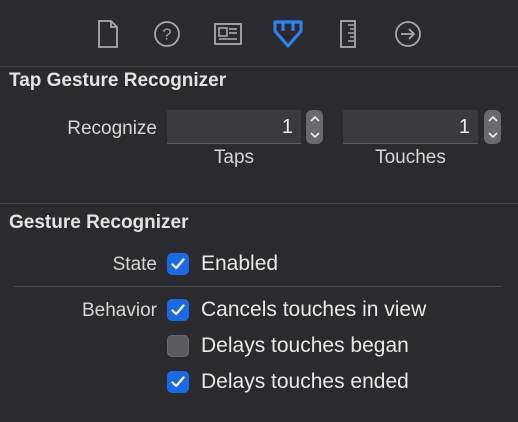  Describe the element at coordinates (234, 127) in the screenshot. I see `taps-field: 1` at that location.